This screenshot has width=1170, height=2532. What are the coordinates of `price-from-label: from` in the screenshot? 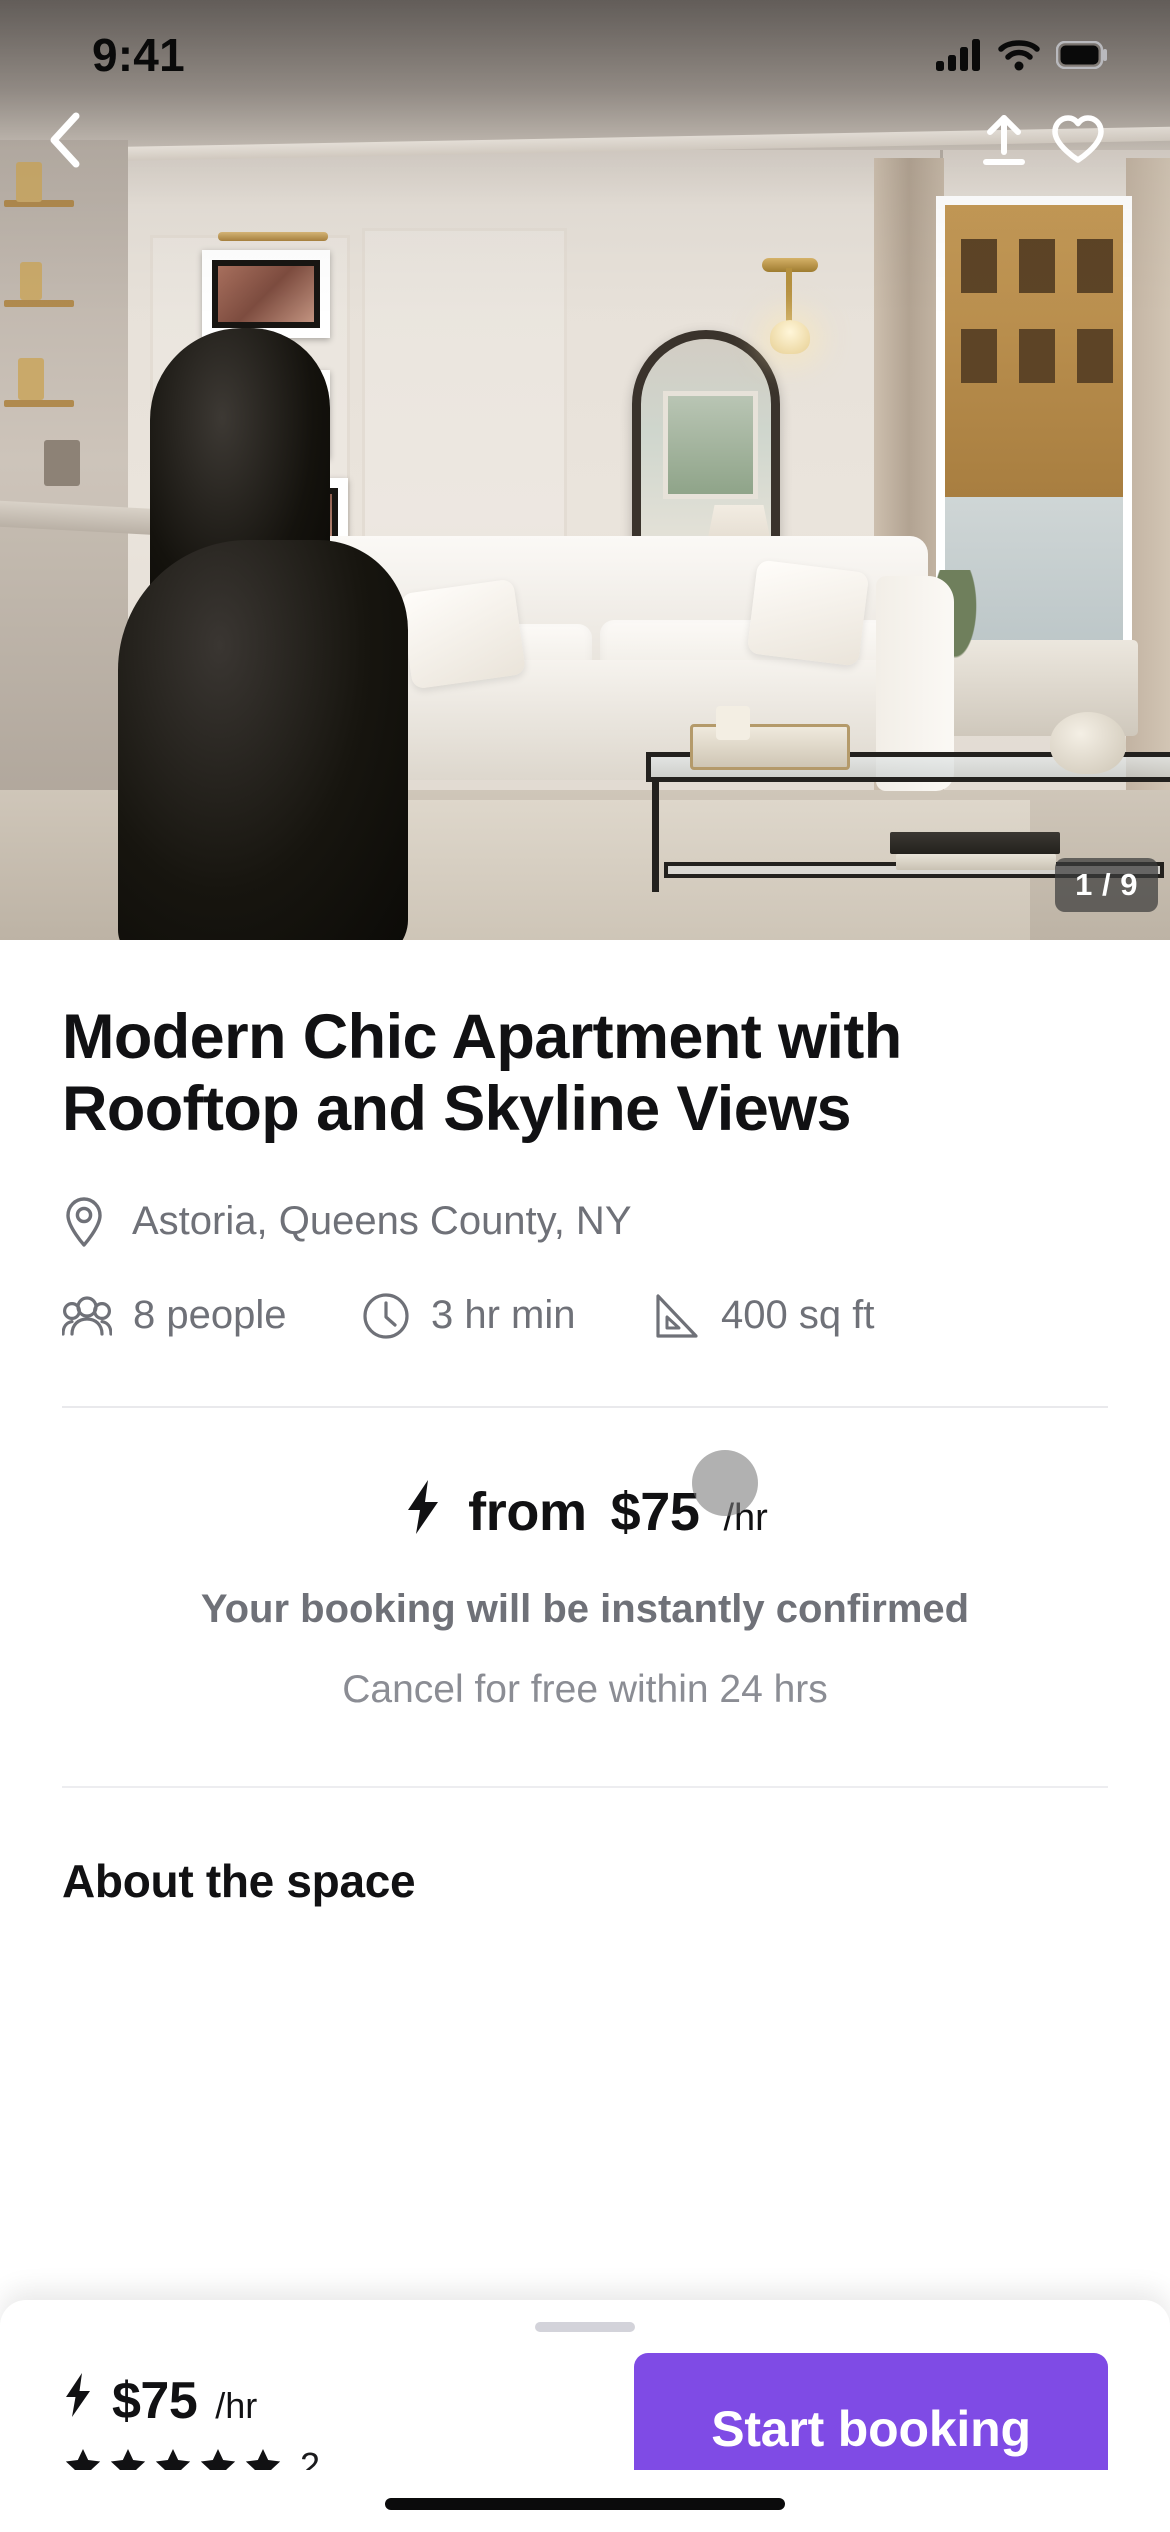 It's located at (527, 1511).